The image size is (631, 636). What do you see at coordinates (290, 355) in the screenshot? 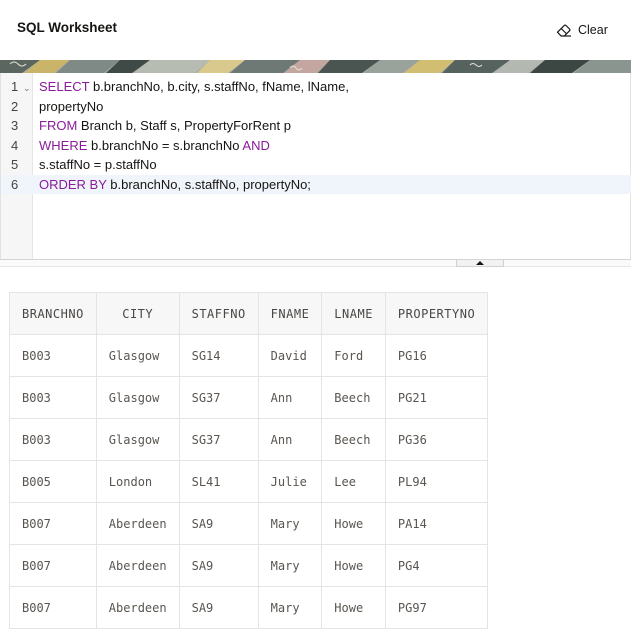
I see `table-cell: David` at bounding box center [290, 355].